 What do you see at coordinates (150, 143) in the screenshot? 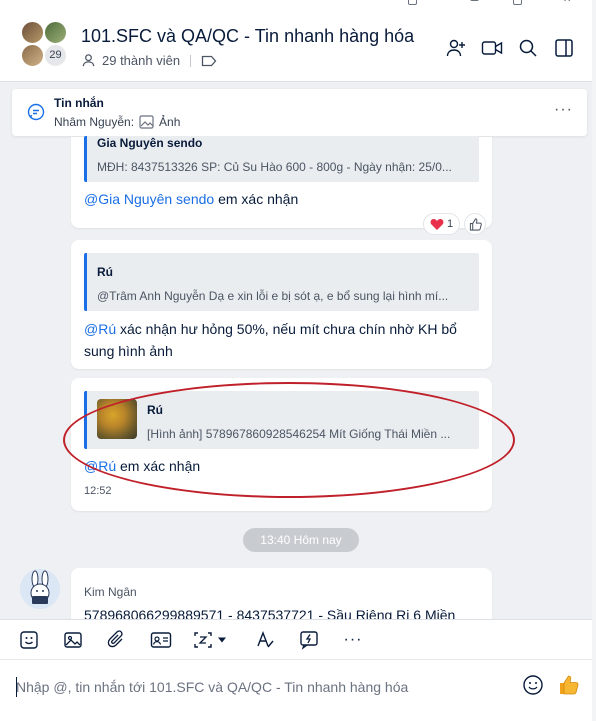
I see `quoted-sender: Gia Nguyên sendo` at bounding box center [150, 143].